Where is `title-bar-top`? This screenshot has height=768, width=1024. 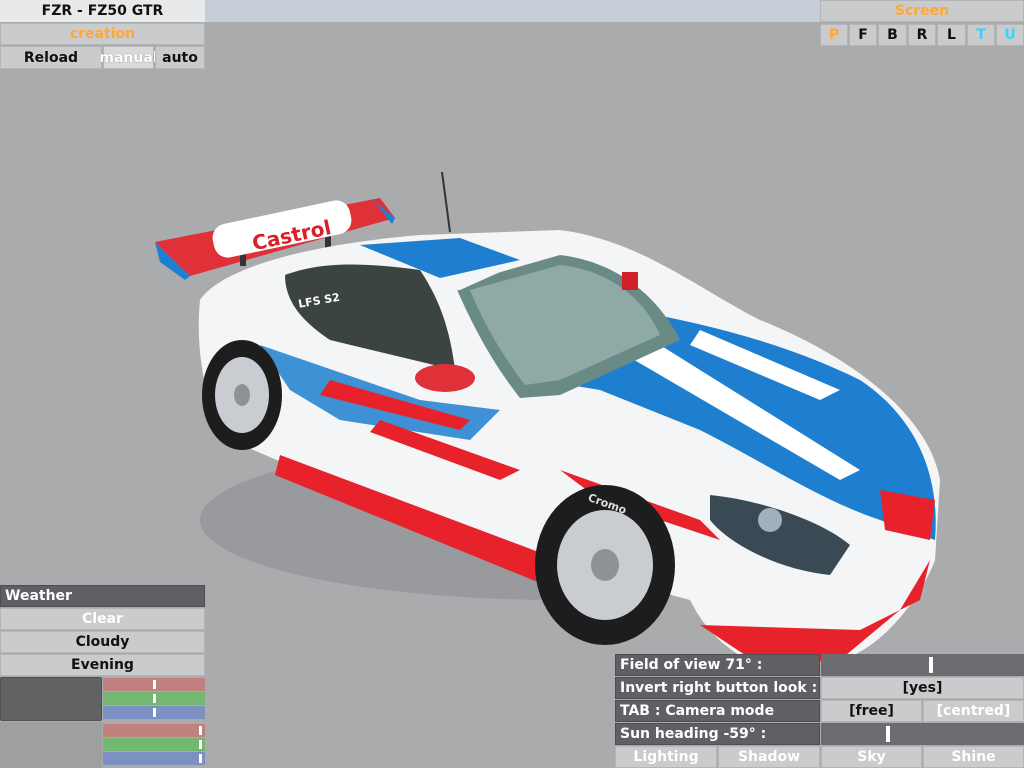 title-bar-top is located at coordinates (512, 11).